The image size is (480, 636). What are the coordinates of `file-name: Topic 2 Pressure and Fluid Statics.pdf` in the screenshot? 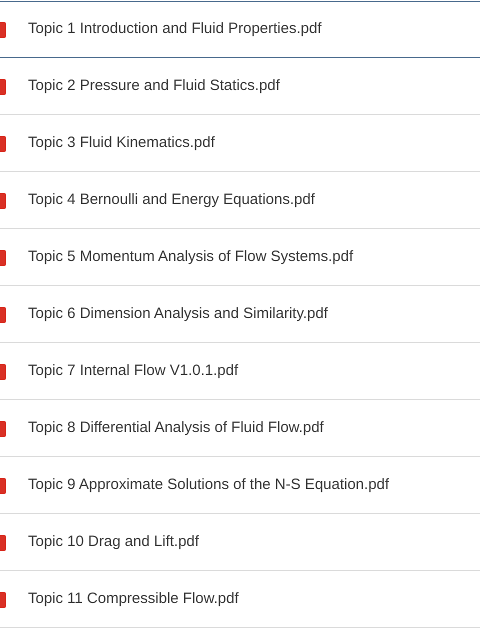 It's located at (154, 86).